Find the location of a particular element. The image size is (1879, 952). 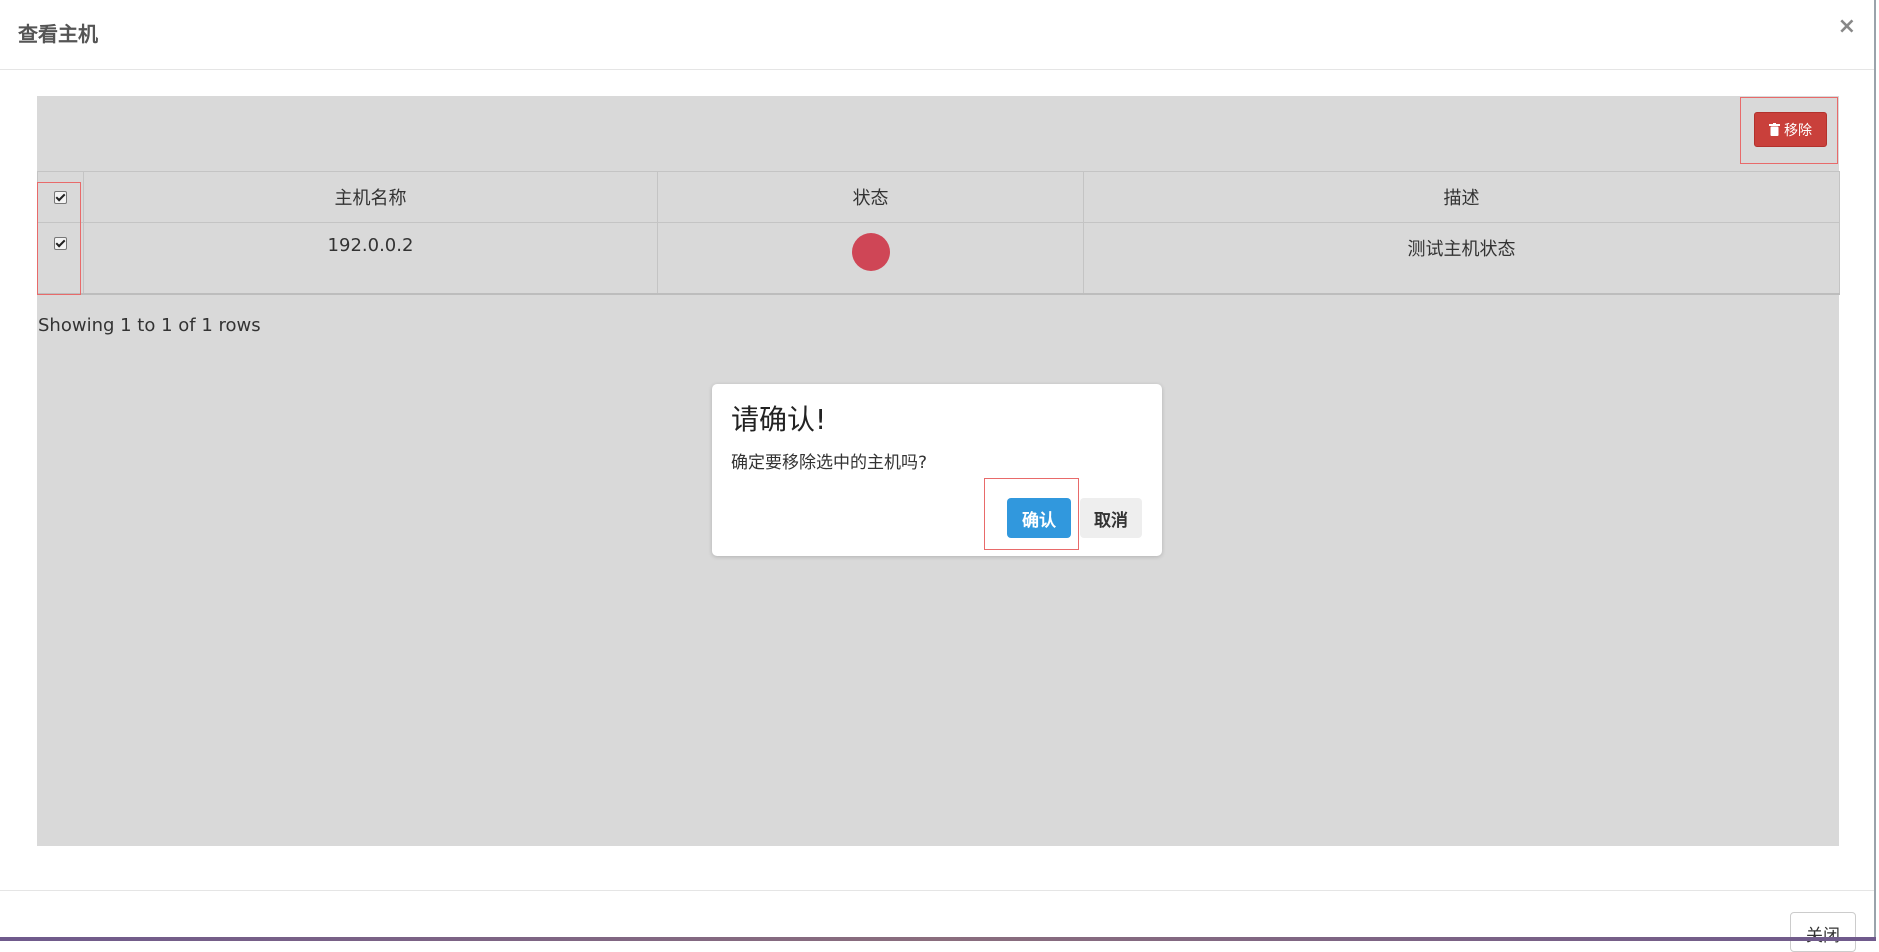

select-all-checkbox is located at coordinates (60, 197).